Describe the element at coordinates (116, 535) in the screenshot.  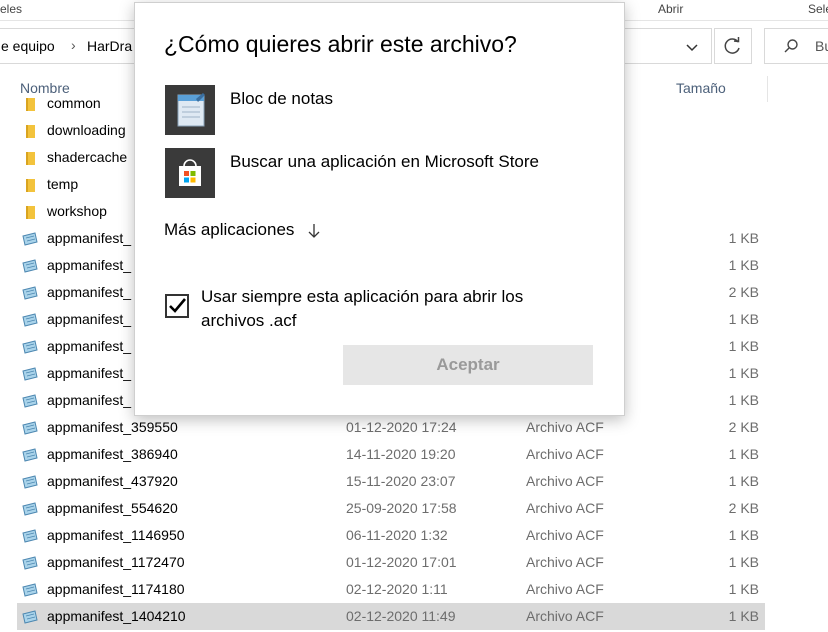
I see `file-name: appmanifest_1146950` at that location.